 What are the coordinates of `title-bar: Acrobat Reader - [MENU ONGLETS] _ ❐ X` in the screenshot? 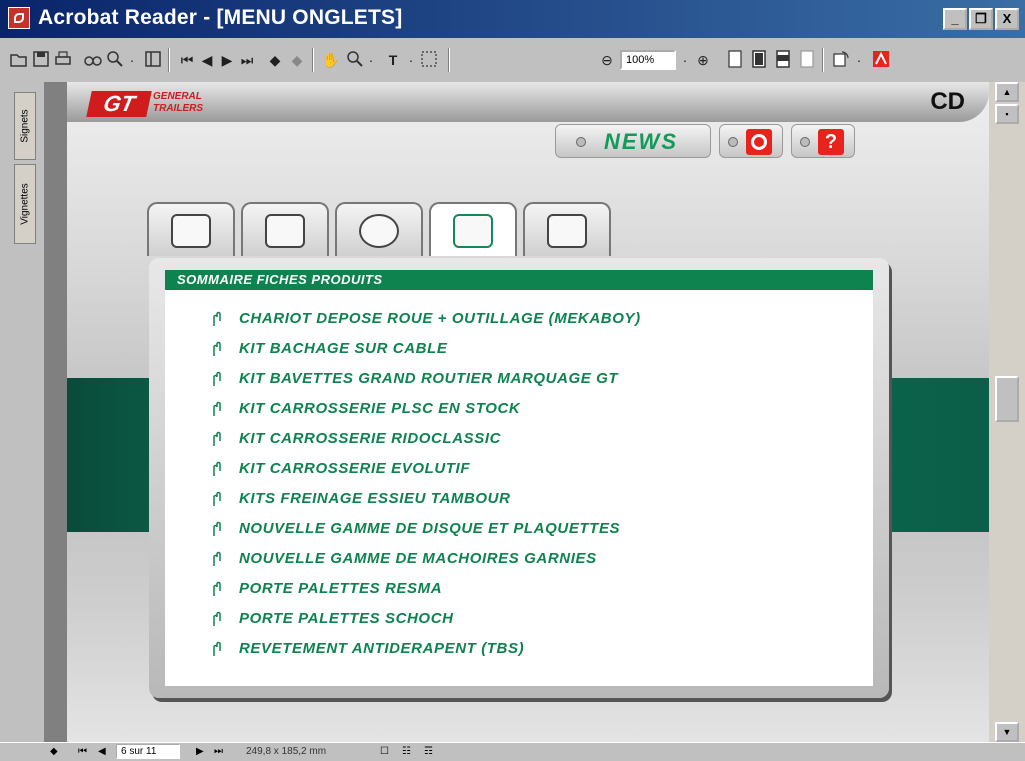 It's located at (512, 19).